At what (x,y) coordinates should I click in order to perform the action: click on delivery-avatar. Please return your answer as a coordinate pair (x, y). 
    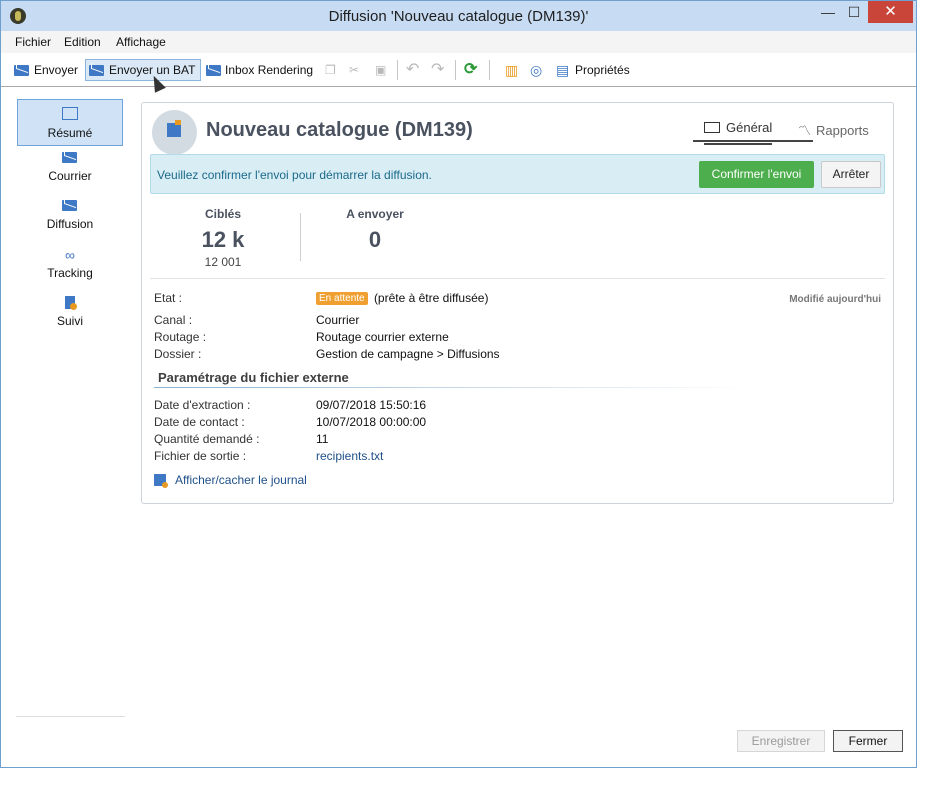
    Looking at the image, I should click on (174, 132).